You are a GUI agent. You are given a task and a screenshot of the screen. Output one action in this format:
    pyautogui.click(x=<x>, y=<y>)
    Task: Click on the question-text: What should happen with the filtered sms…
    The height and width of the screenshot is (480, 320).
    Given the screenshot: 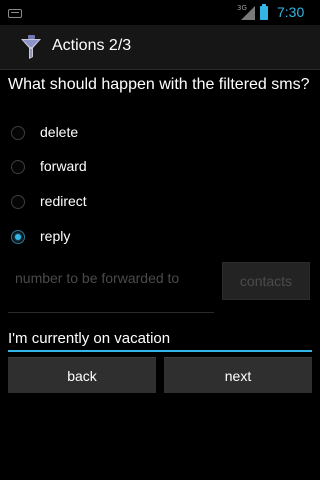 What is the action you would take?
    pyautogui.click(x=159, y=84)
    